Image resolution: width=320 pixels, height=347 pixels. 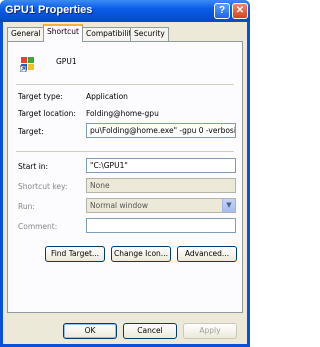 I want to click on window-title: GPU1 Properties, so click(x=49, y=10).